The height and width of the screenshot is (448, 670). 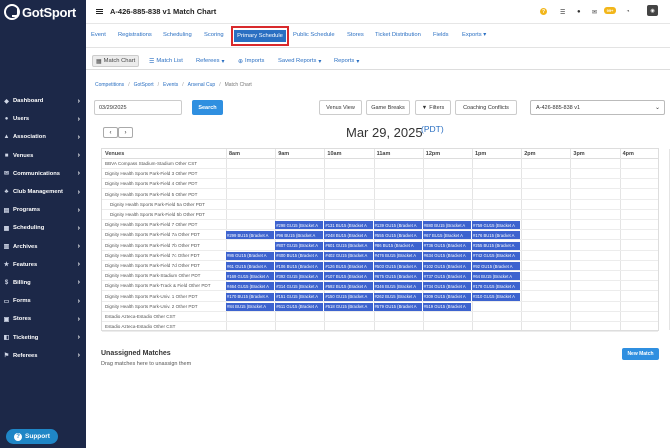 I want to click on subnav-public-schedule: Public Schedule, so click(x=314, y=35).